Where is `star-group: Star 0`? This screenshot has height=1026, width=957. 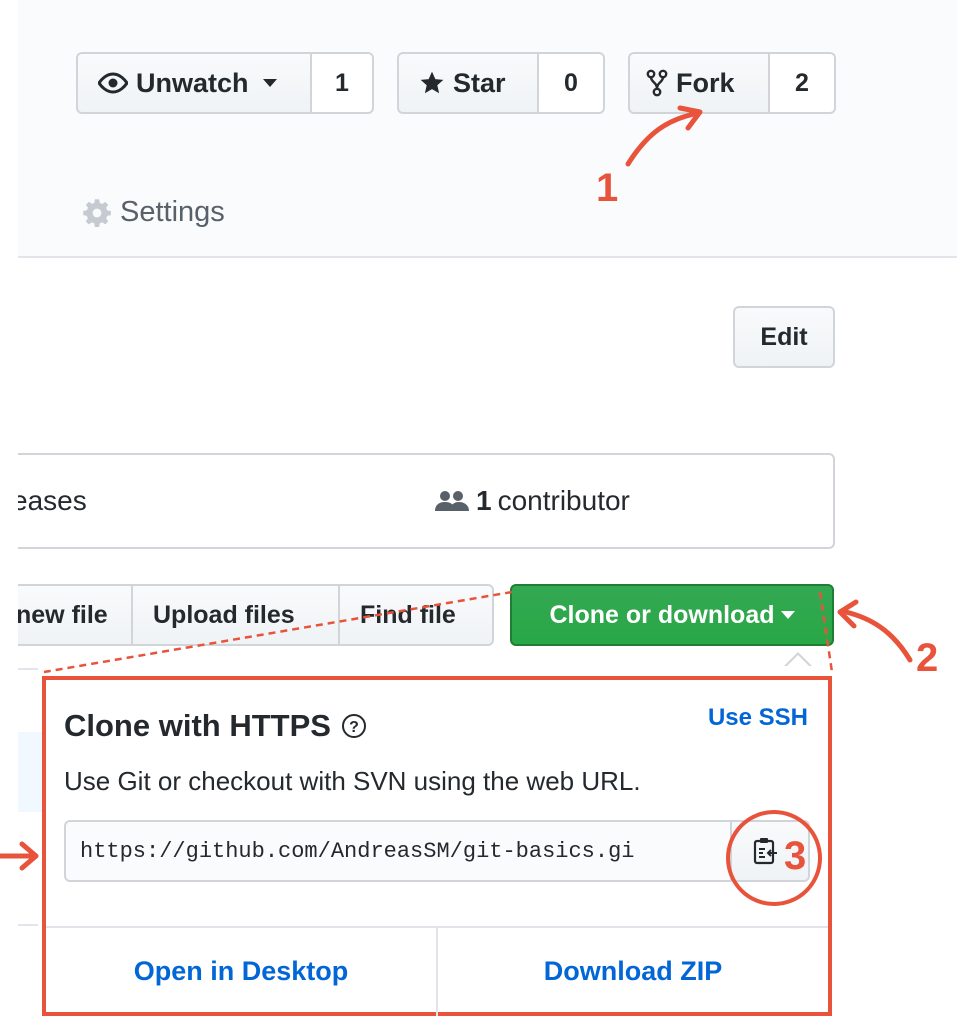
star-group: Star 0 is located at coordinates (501, 83).